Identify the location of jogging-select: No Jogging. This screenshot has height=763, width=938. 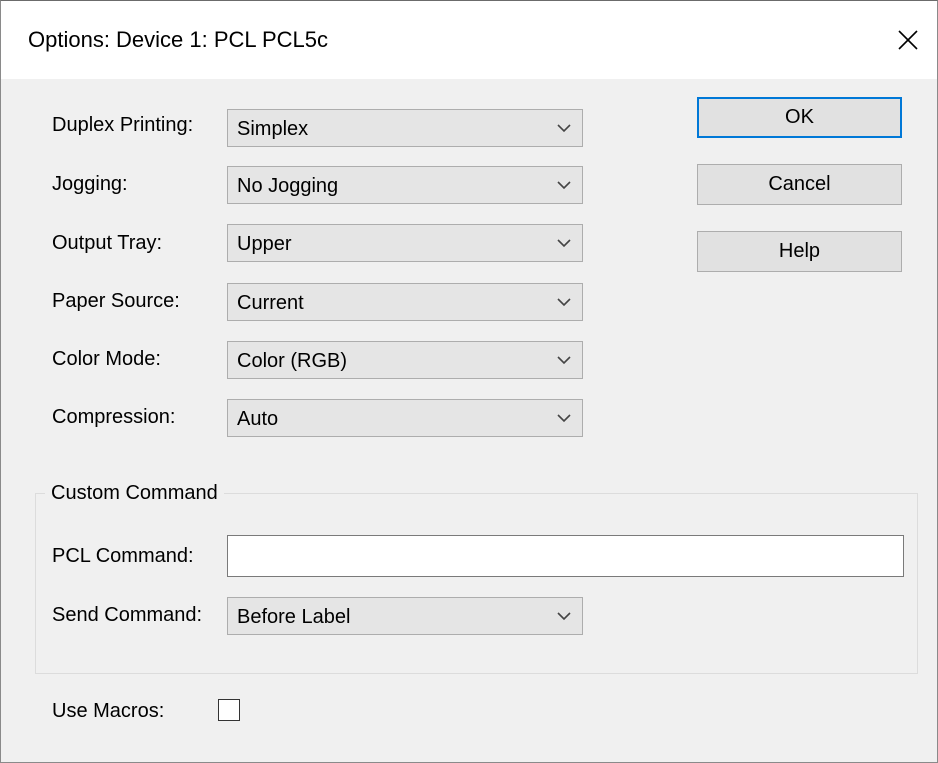
(405, 185).